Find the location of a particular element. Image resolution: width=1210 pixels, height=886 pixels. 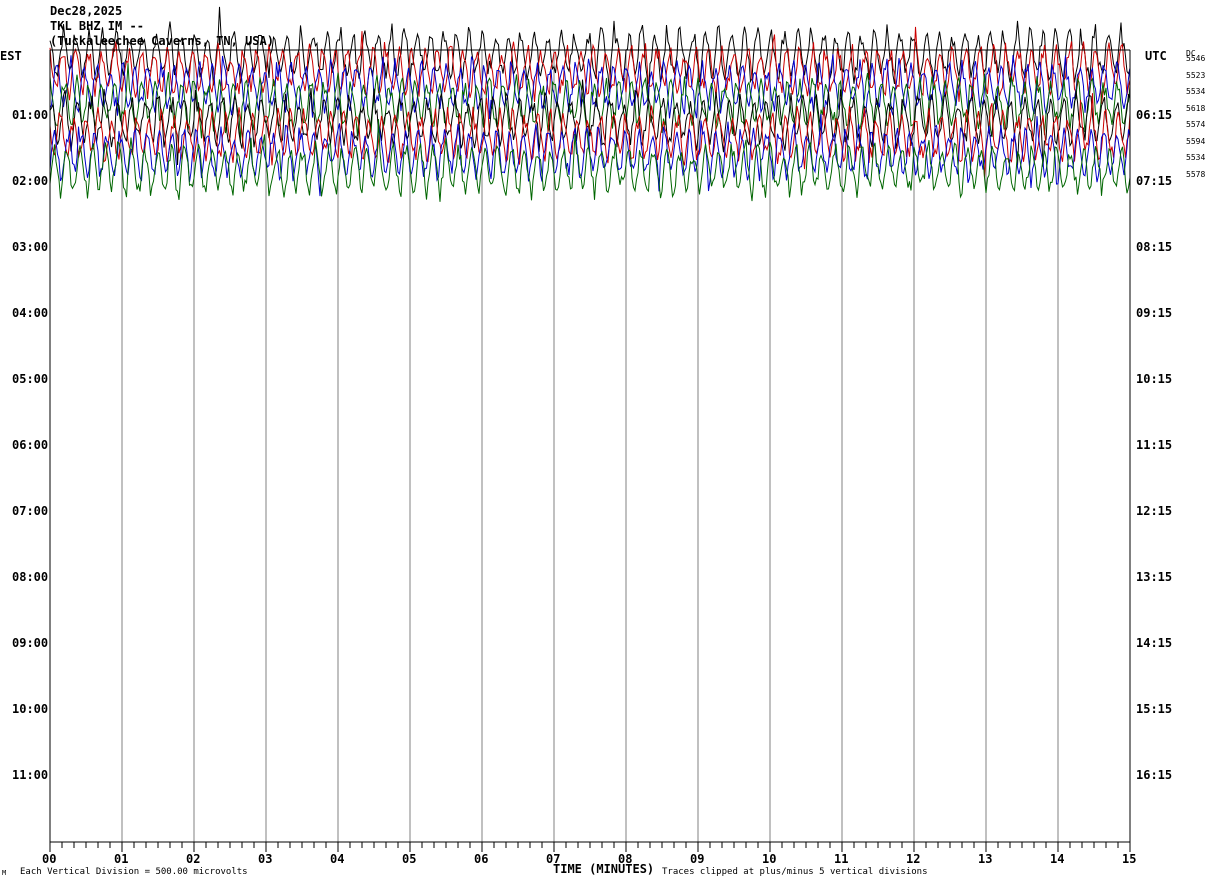

utc-time-label: 14:15 is located at coordinates (1154, 643).